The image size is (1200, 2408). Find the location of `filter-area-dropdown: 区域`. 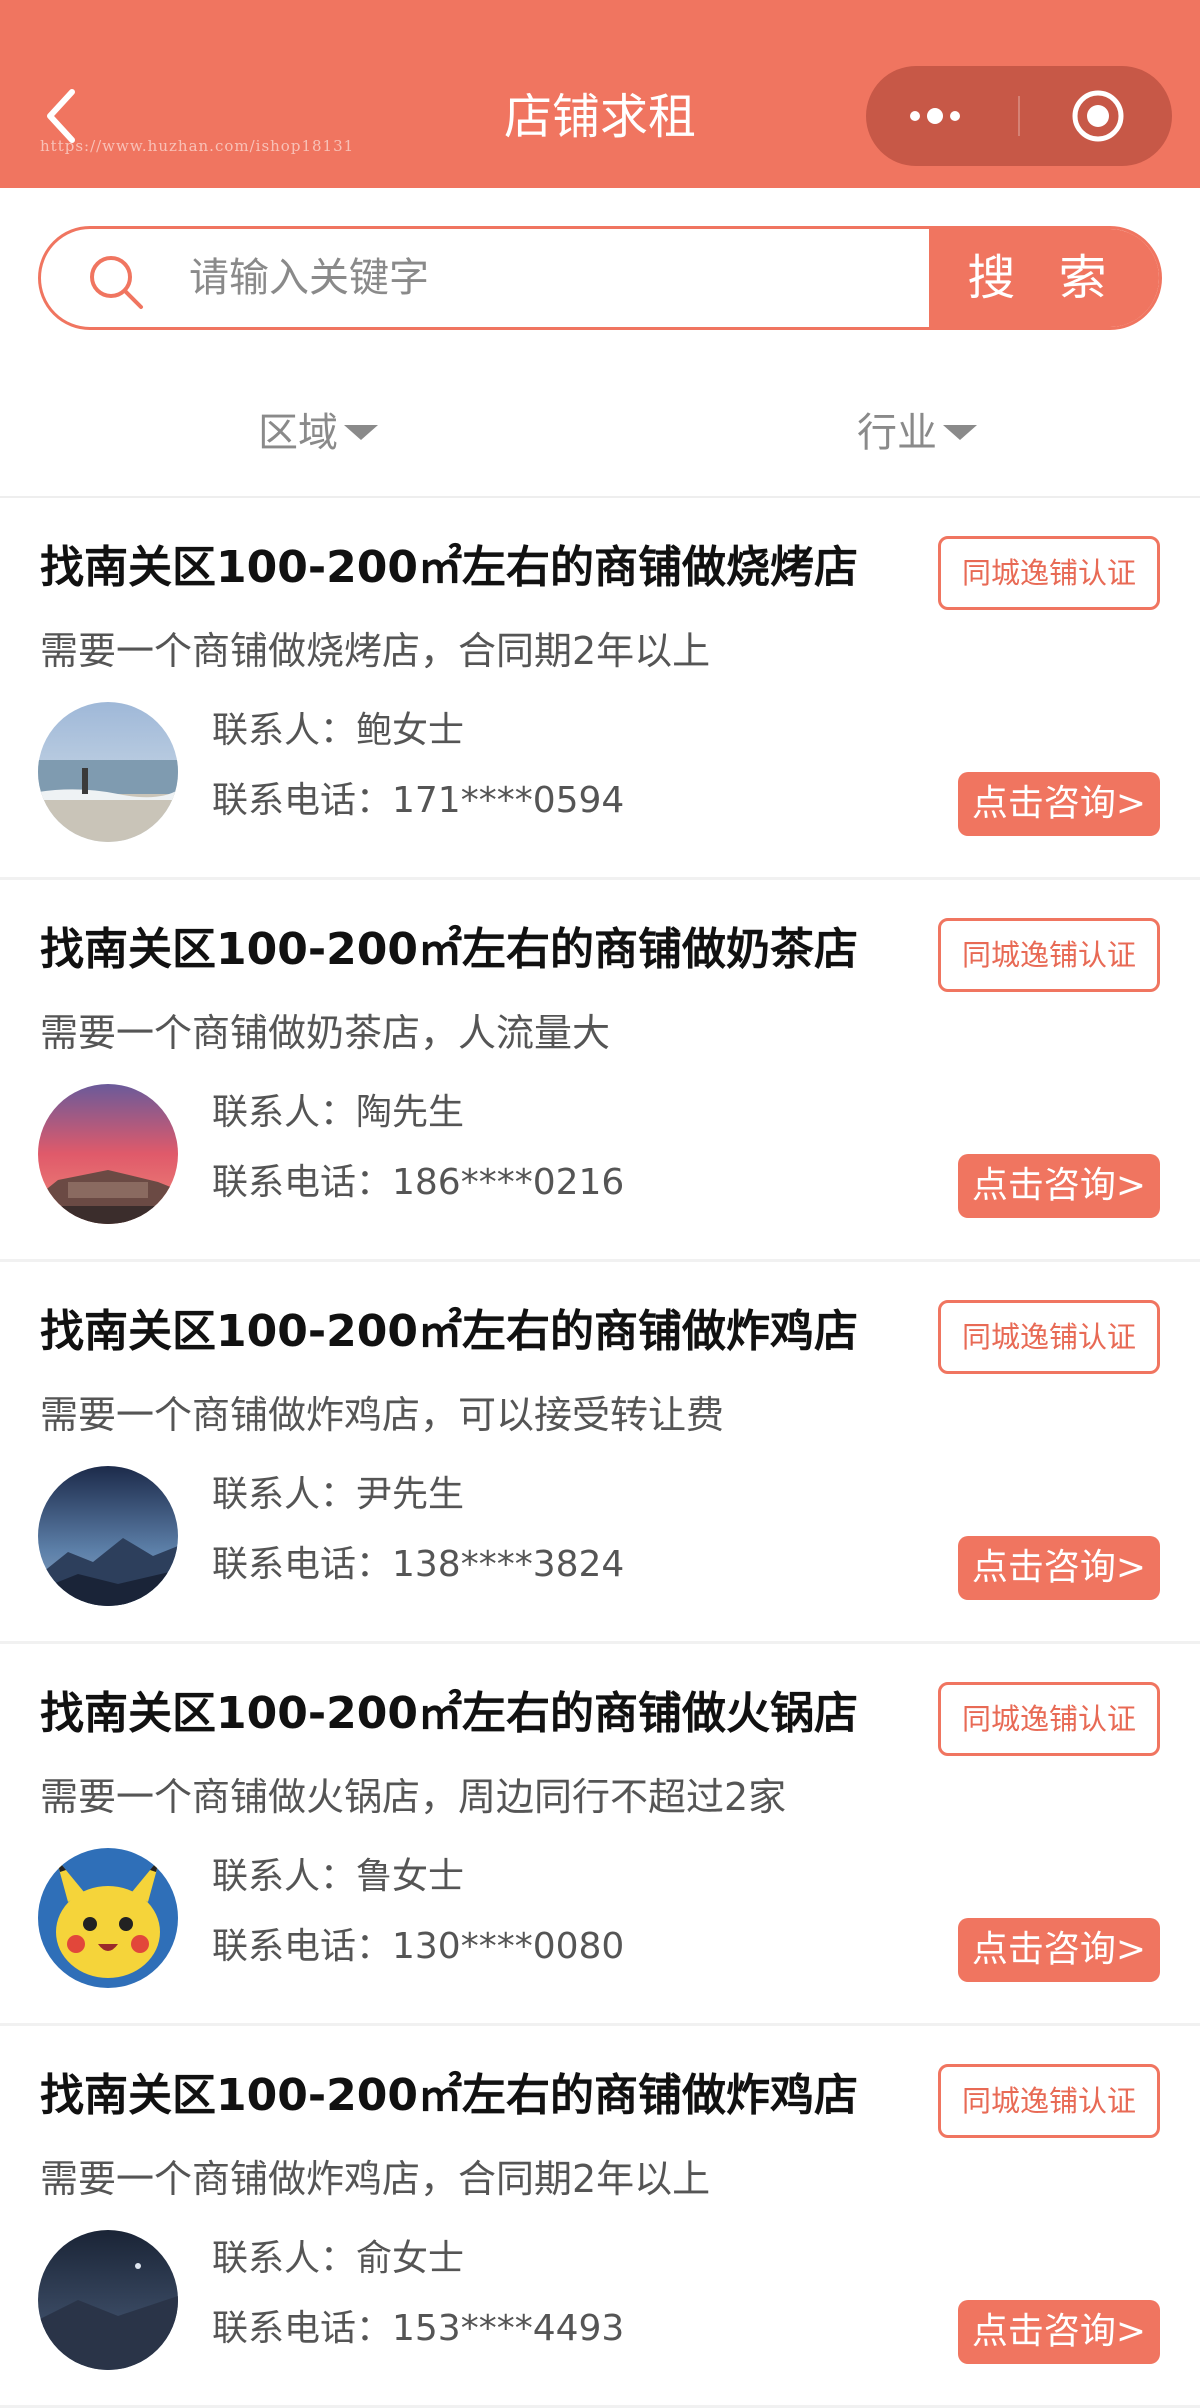

filter-area-dropdown: 区域 is located at coordinates (318, 433).